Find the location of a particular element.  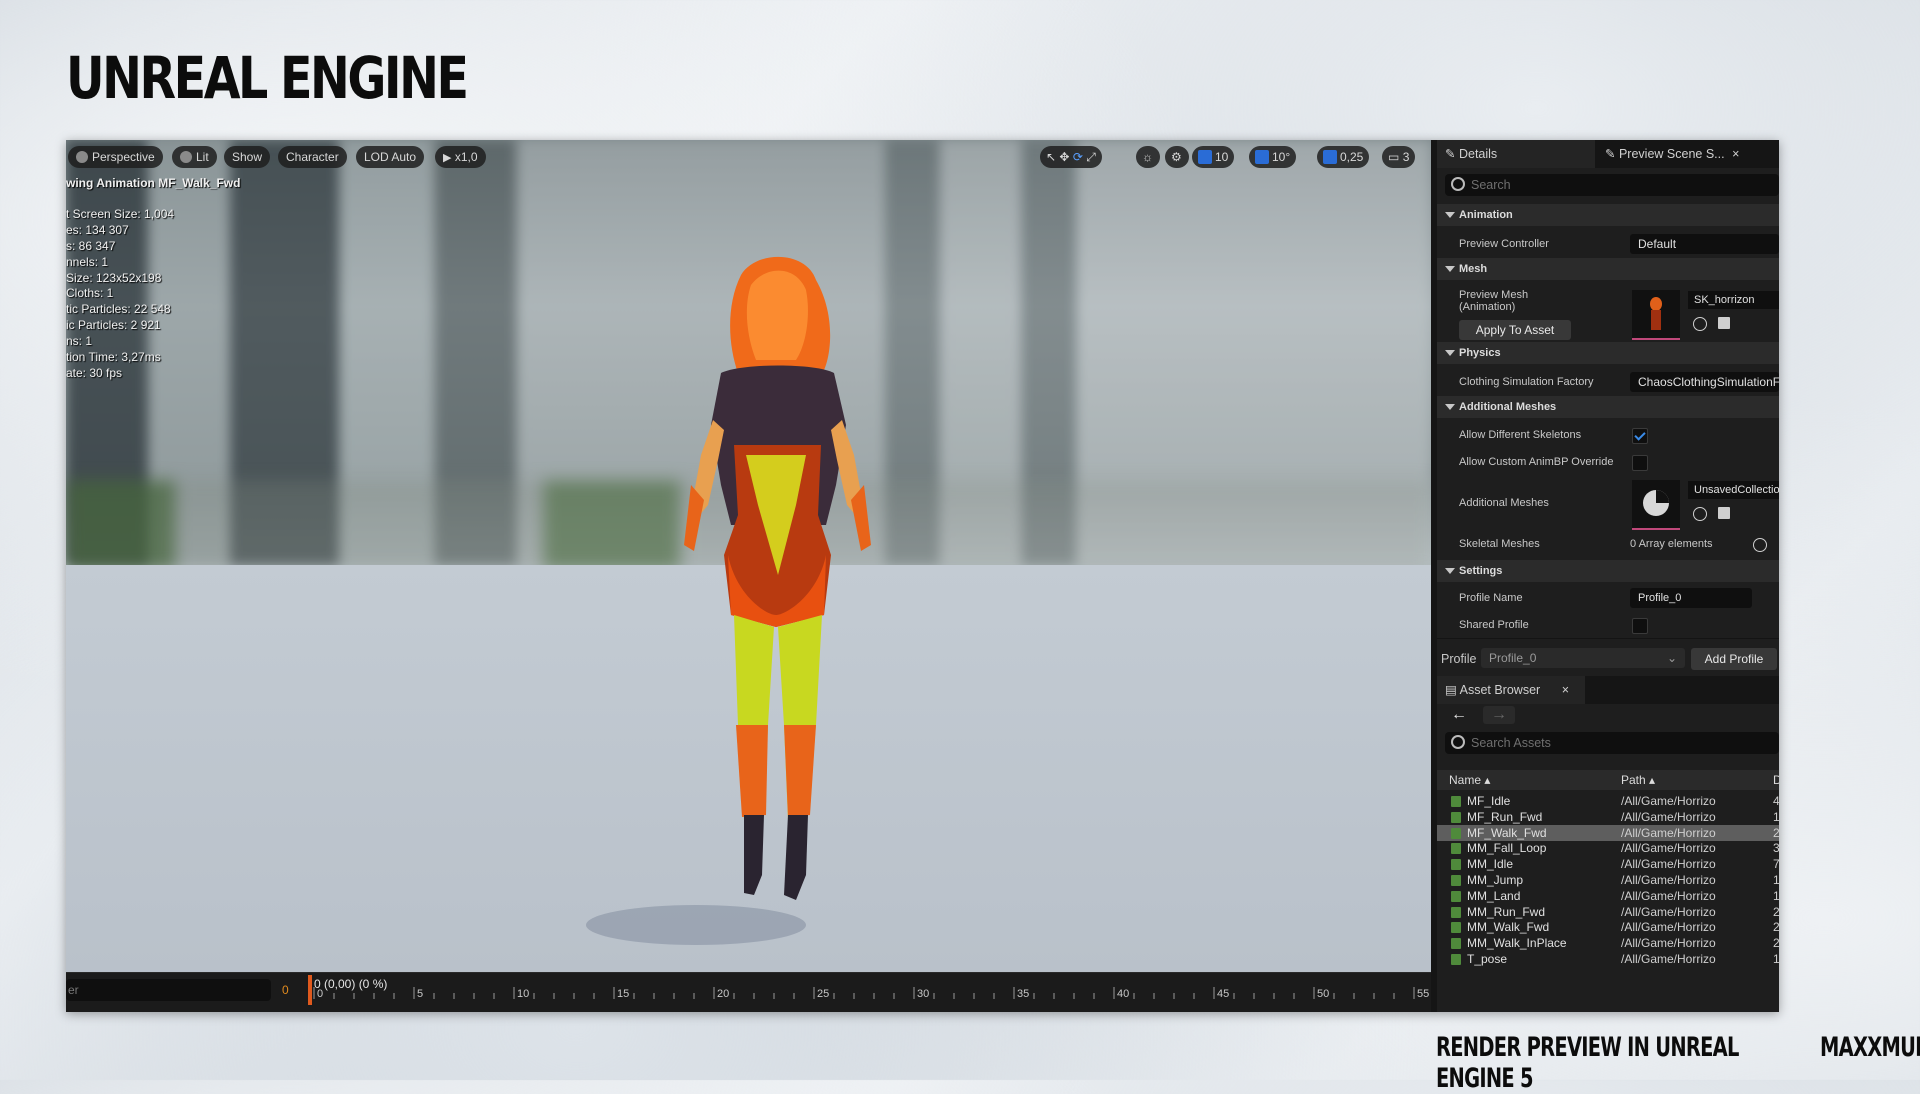

asset-row: T_pose/All/Game/Horrizo 1 is located at coordinates (1608, 959).